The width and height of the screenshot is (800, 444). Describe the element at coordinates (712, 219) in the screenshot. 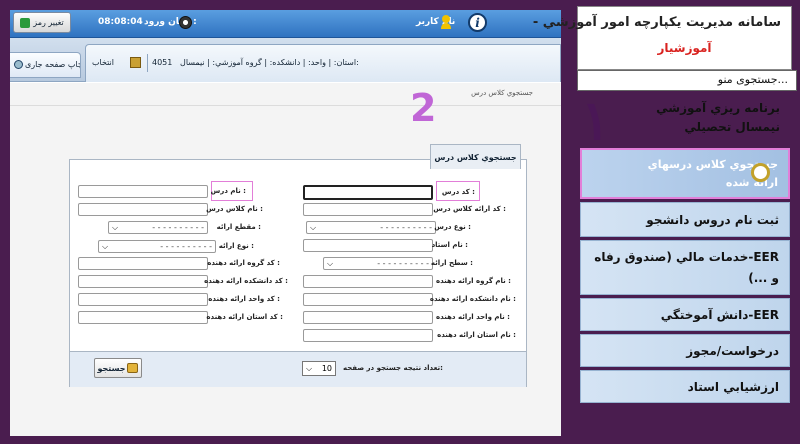

I see `sidebar-item-label: ثبت نام دروس دانشجو` at that location.